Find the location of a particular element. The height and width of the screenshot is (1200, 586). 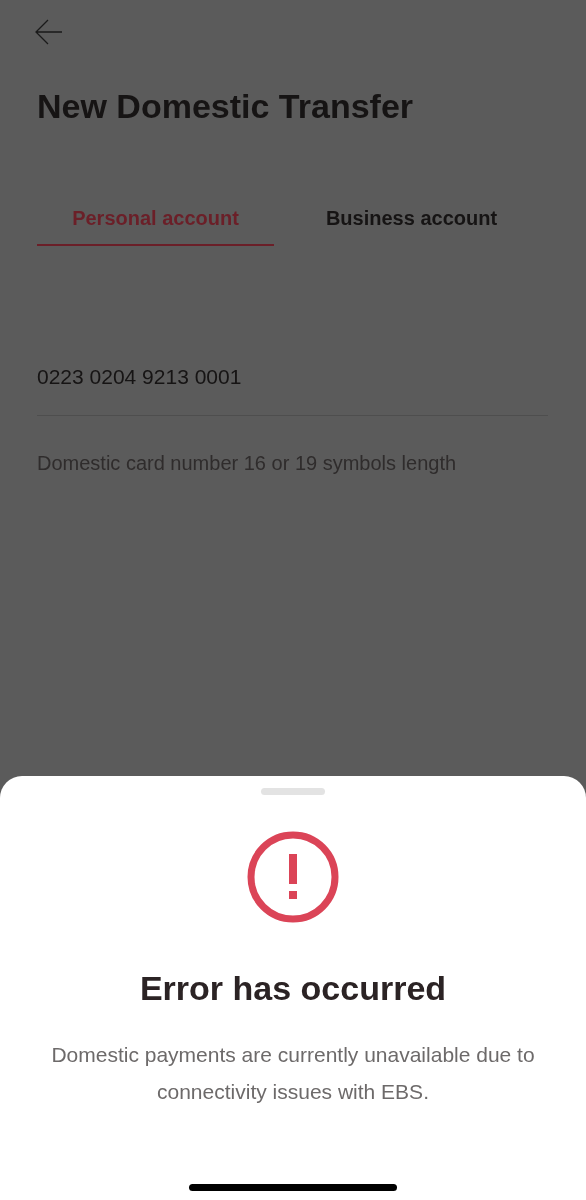

error-icon is located at coordinates (293, 877).